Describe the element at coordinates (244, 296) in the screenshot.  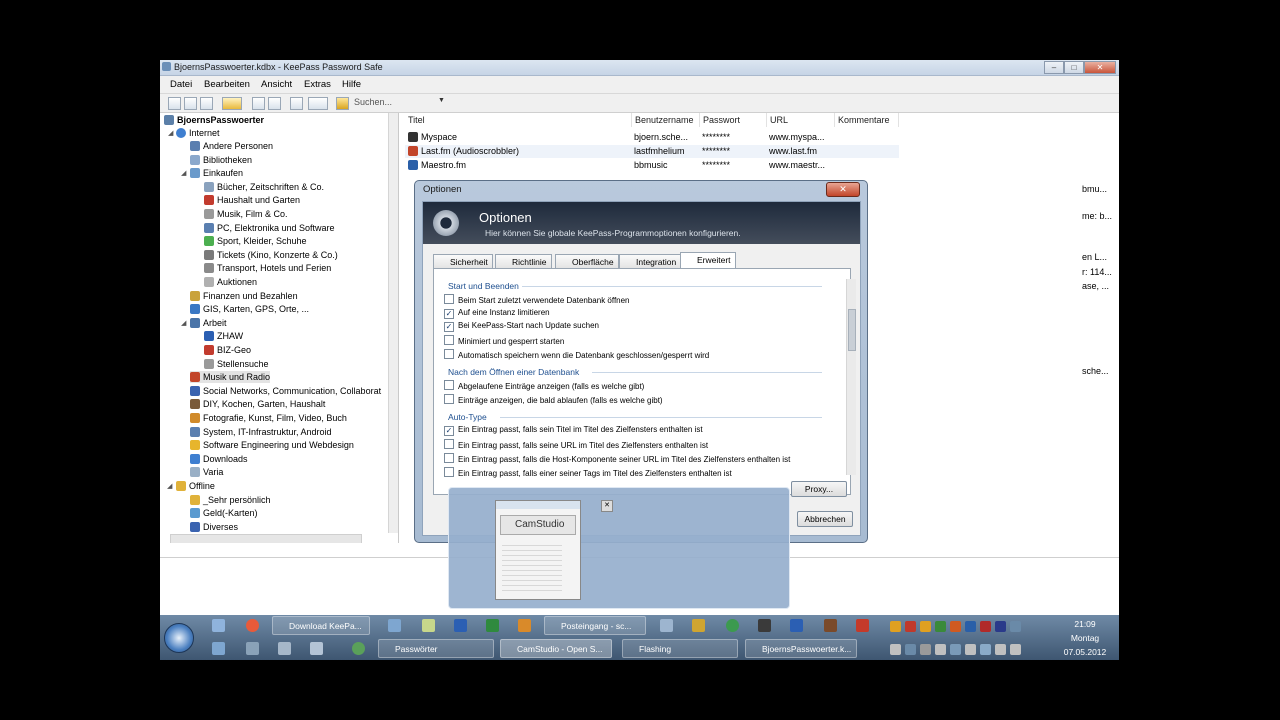
I see `tree-item: Finanzen und Bezahlen` at that location.